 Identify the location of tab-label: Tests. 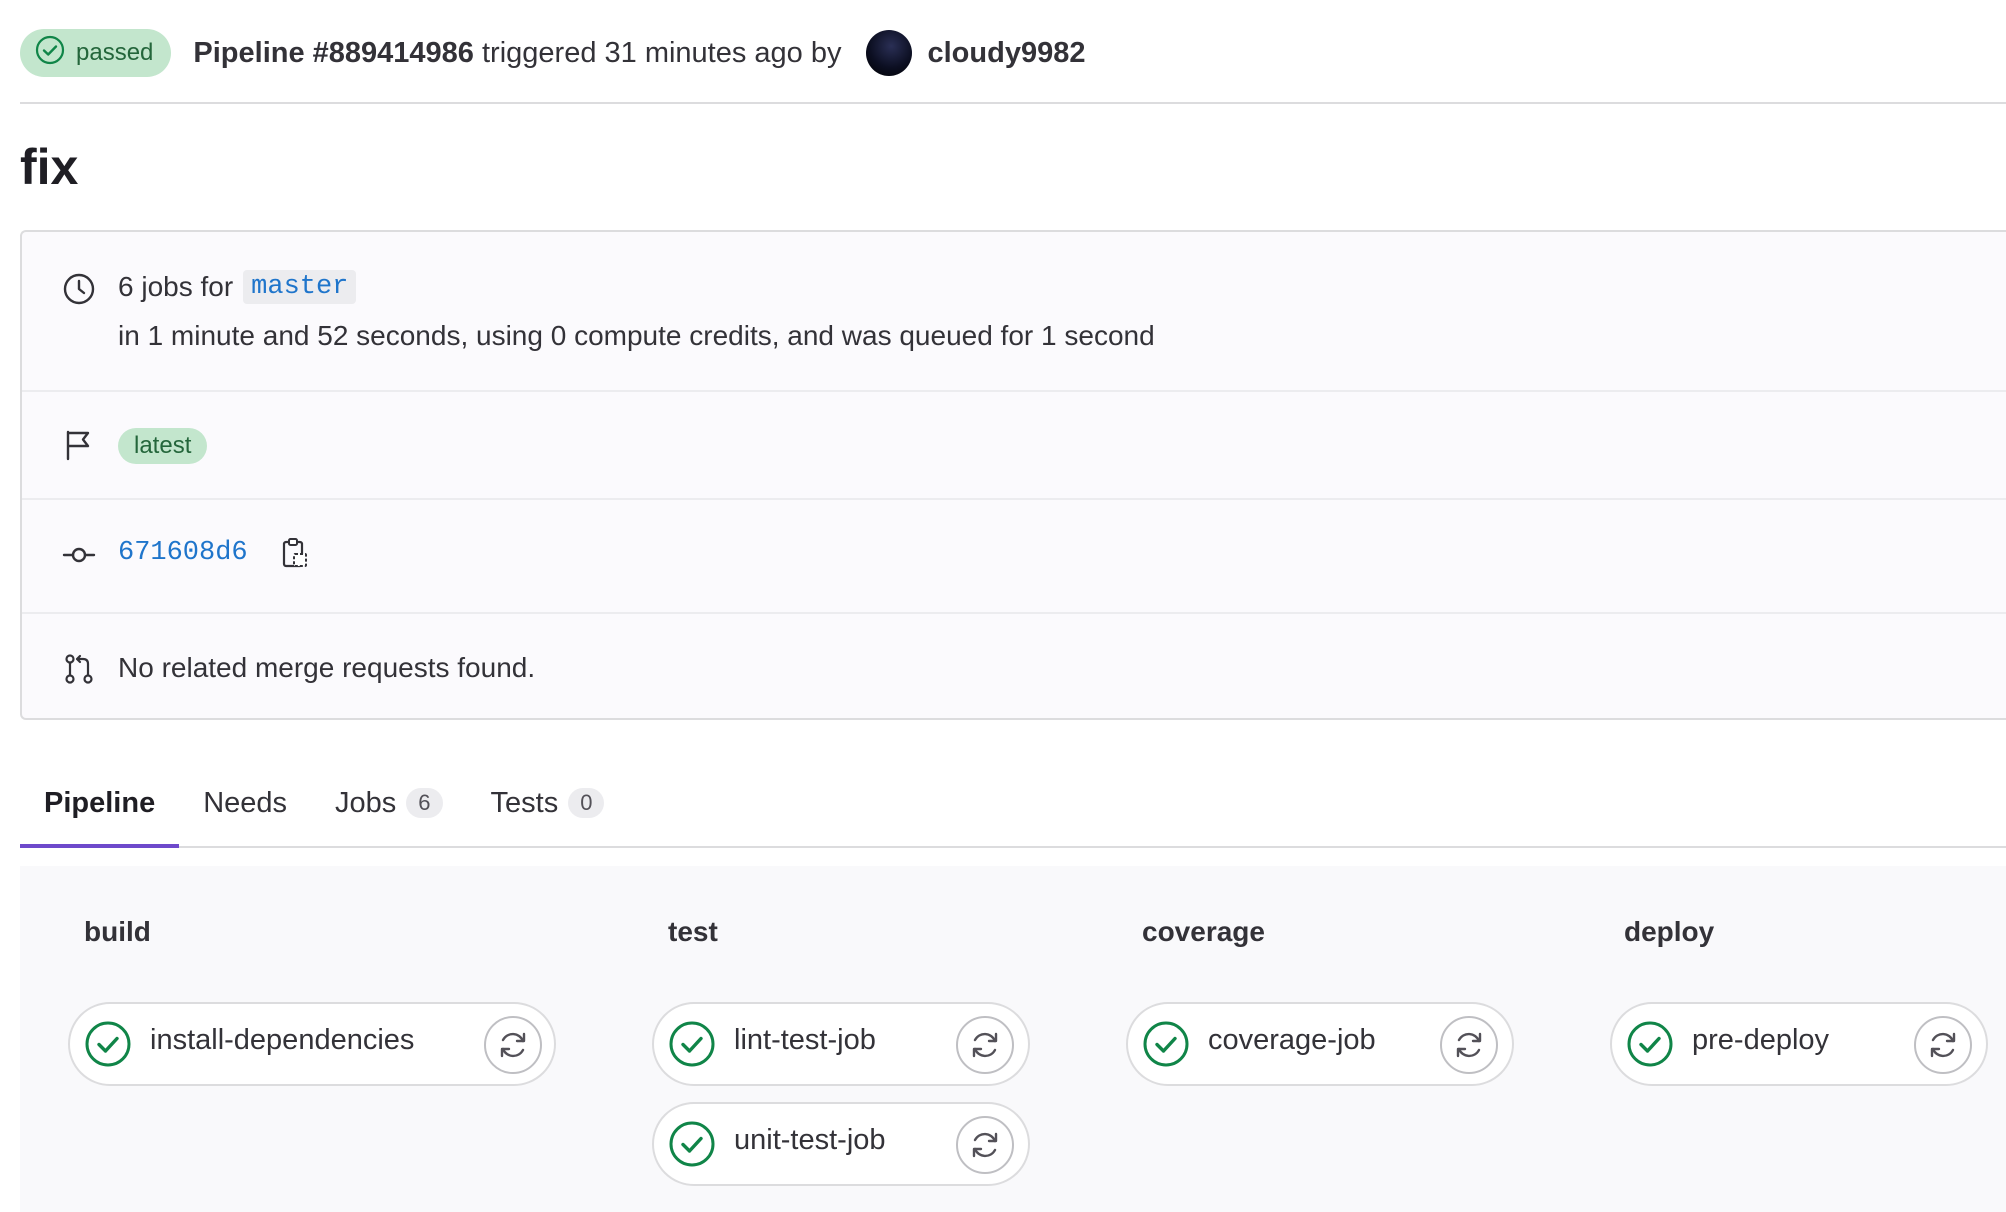
(524, 802).